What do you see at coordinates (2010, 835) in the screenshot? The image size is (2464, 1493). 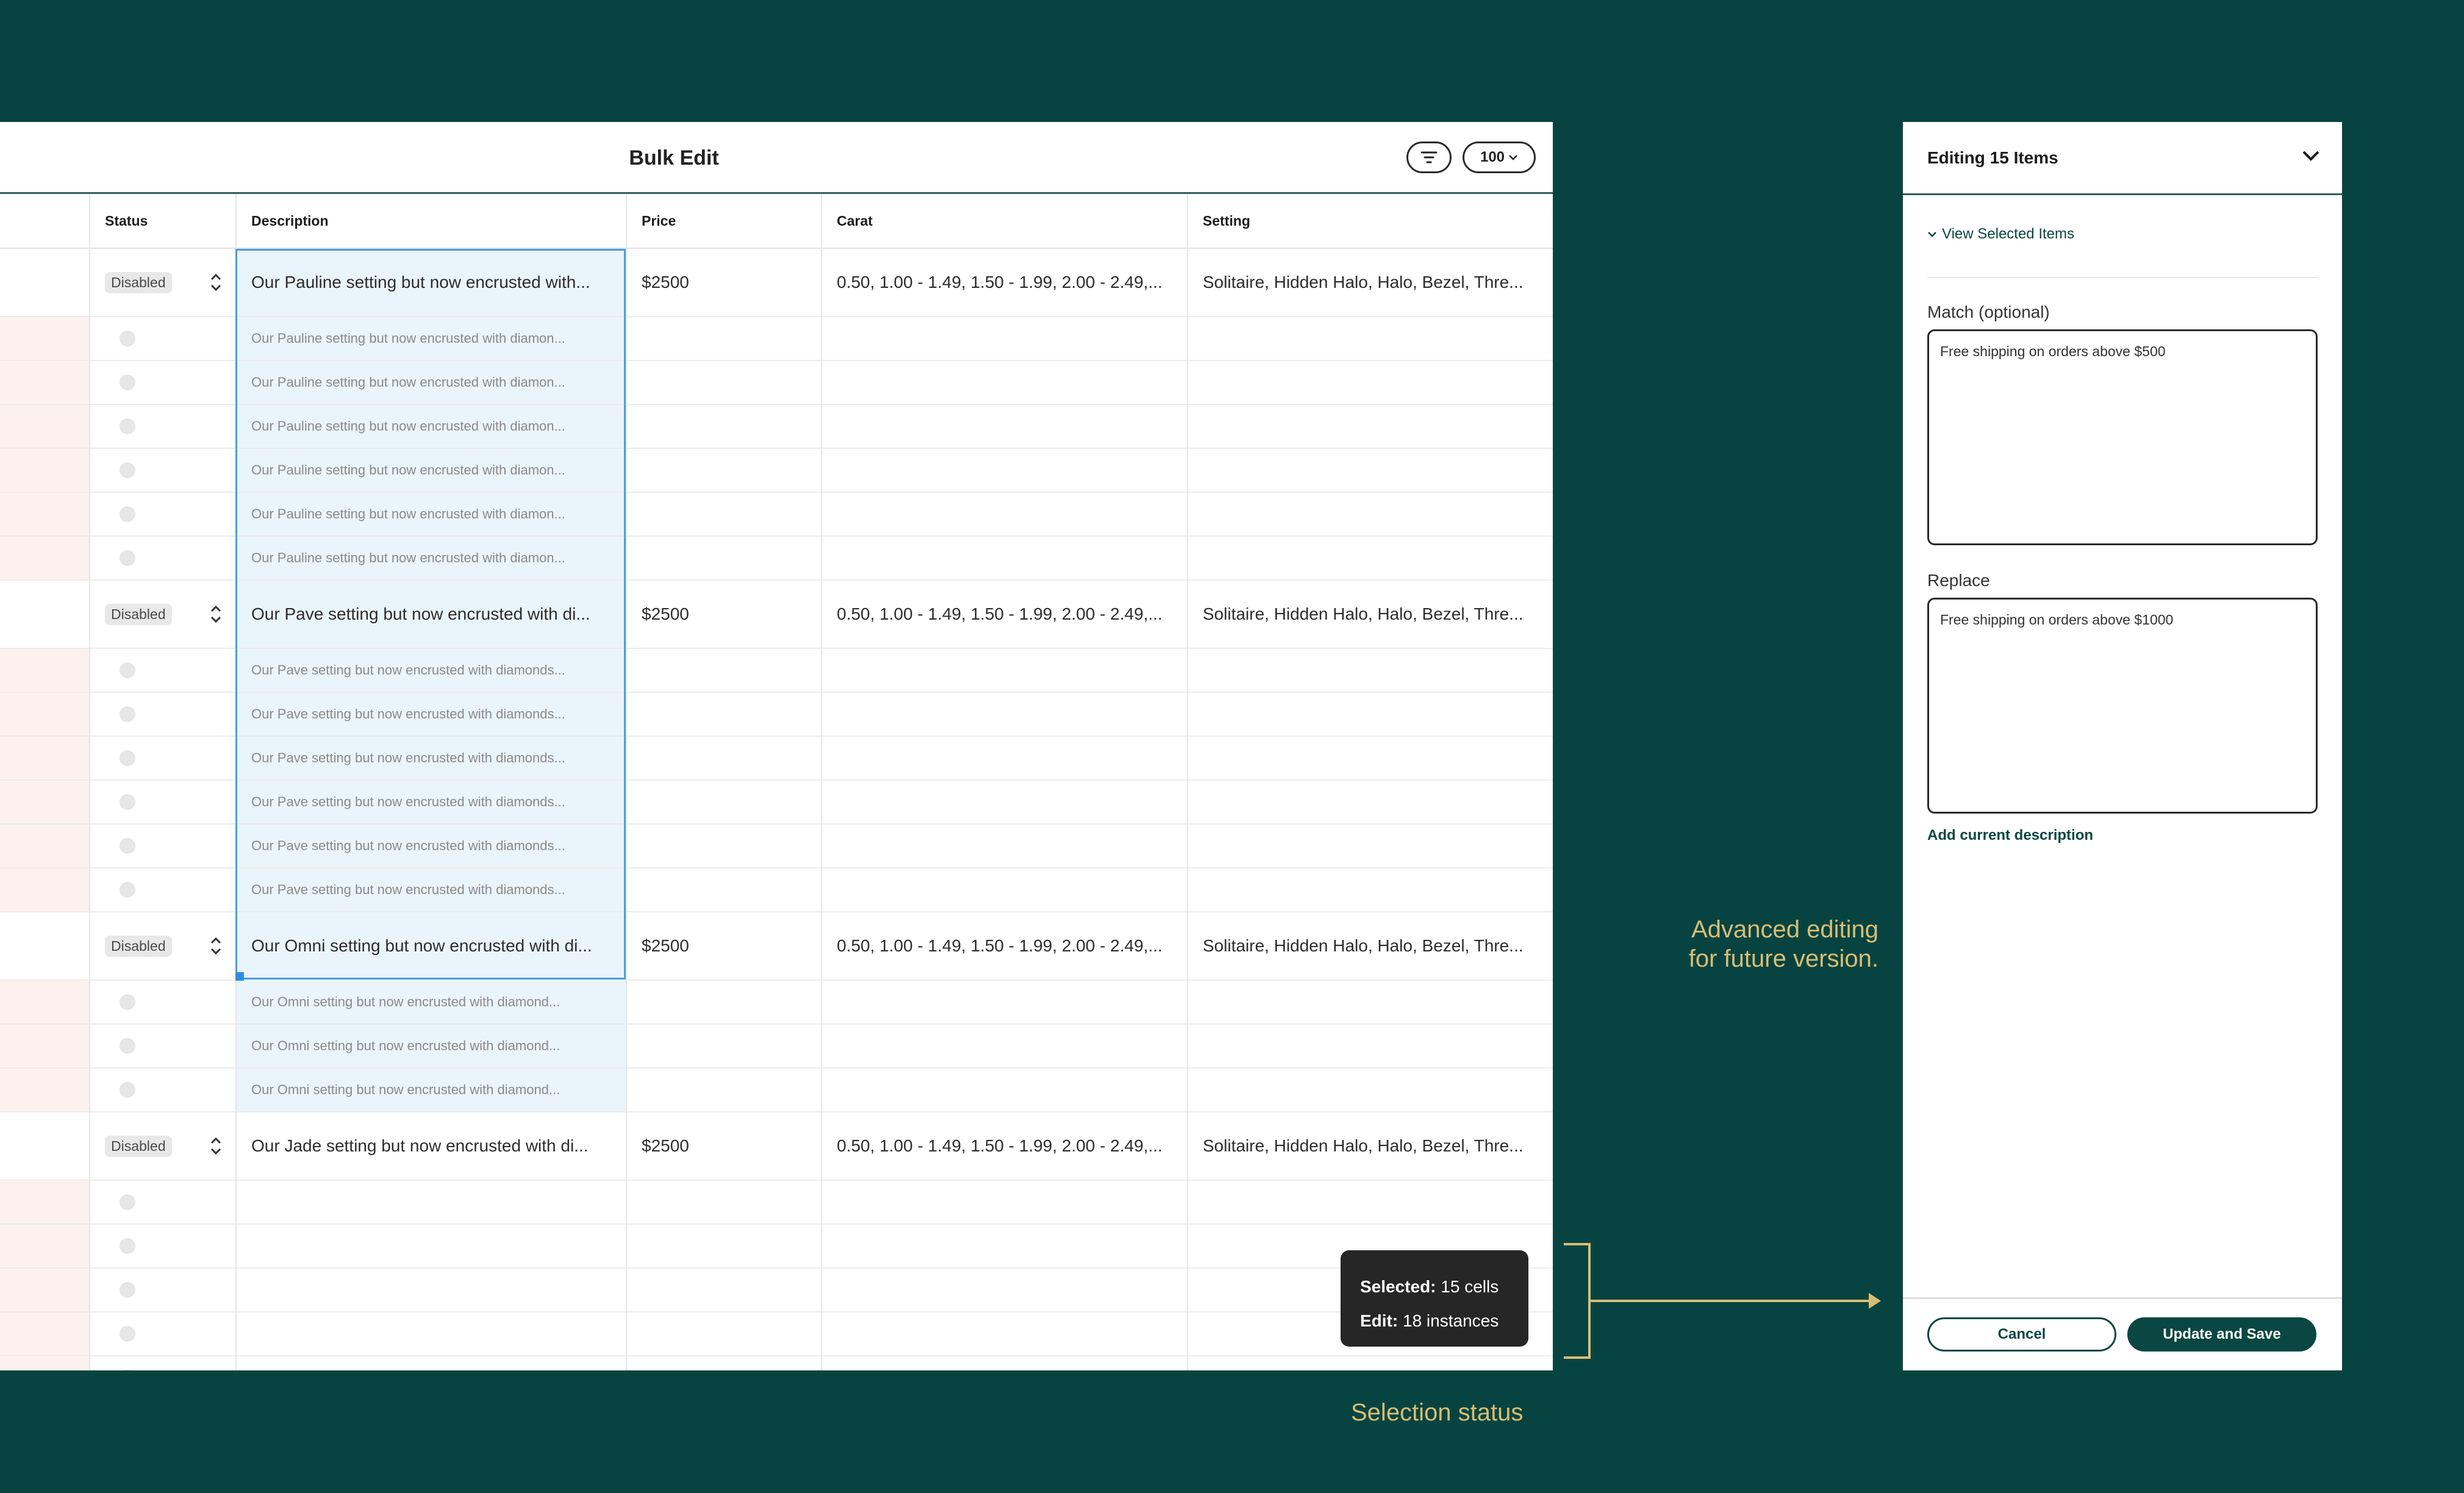 I see `add-current-description-link: Add current description` at bounding box center [2010, 835].